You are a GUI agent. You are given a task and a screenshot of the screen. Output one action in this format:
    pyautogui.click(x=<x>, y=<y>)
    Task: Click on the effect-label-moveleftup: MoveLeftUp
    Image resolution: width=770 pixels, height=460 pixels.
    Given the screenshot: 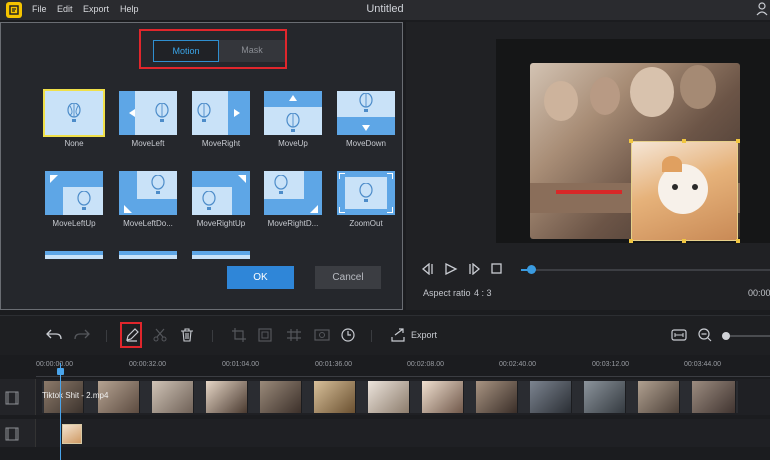 What is the action you would take?
    pyautogui.click(x=74, y=223)
    